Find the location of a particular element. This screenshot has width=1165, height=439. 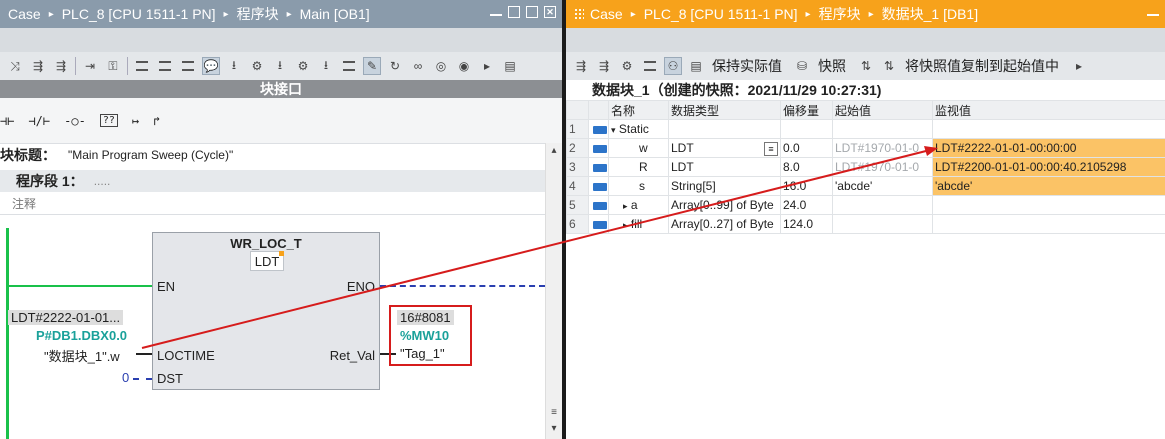

table-row: 4 s String[5] 16.0 'abcde' 'abcde' is located at coordinates (865, 186).